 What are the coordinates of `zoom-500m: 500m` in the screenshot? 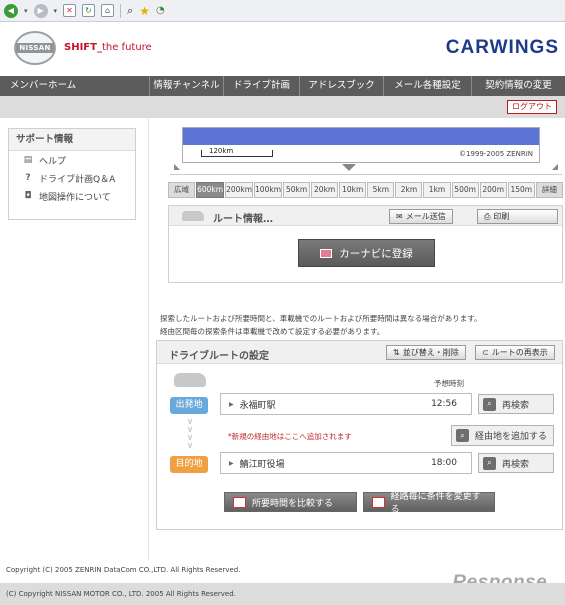 It's located at (465, 190).